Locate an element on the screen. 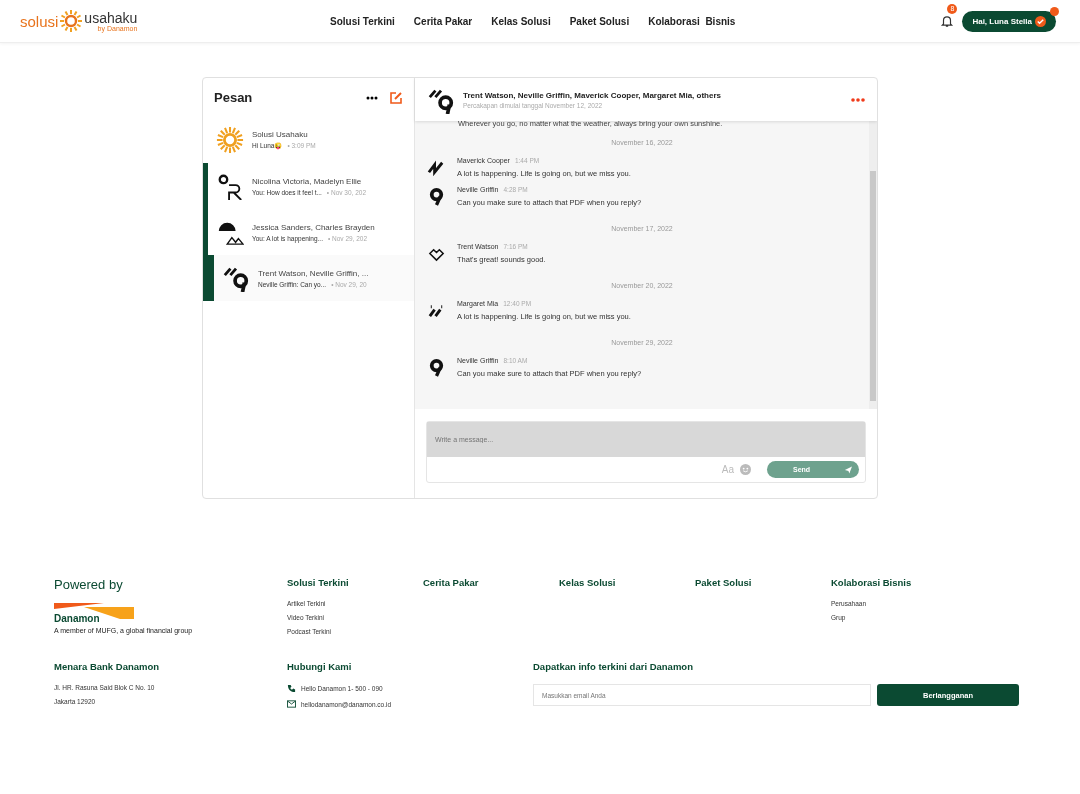 The height and width of the screenshot is (794, 1080). conversation-name: Nicolina Victoria, Madelyn Ellie is located at coordinates (307, 181).